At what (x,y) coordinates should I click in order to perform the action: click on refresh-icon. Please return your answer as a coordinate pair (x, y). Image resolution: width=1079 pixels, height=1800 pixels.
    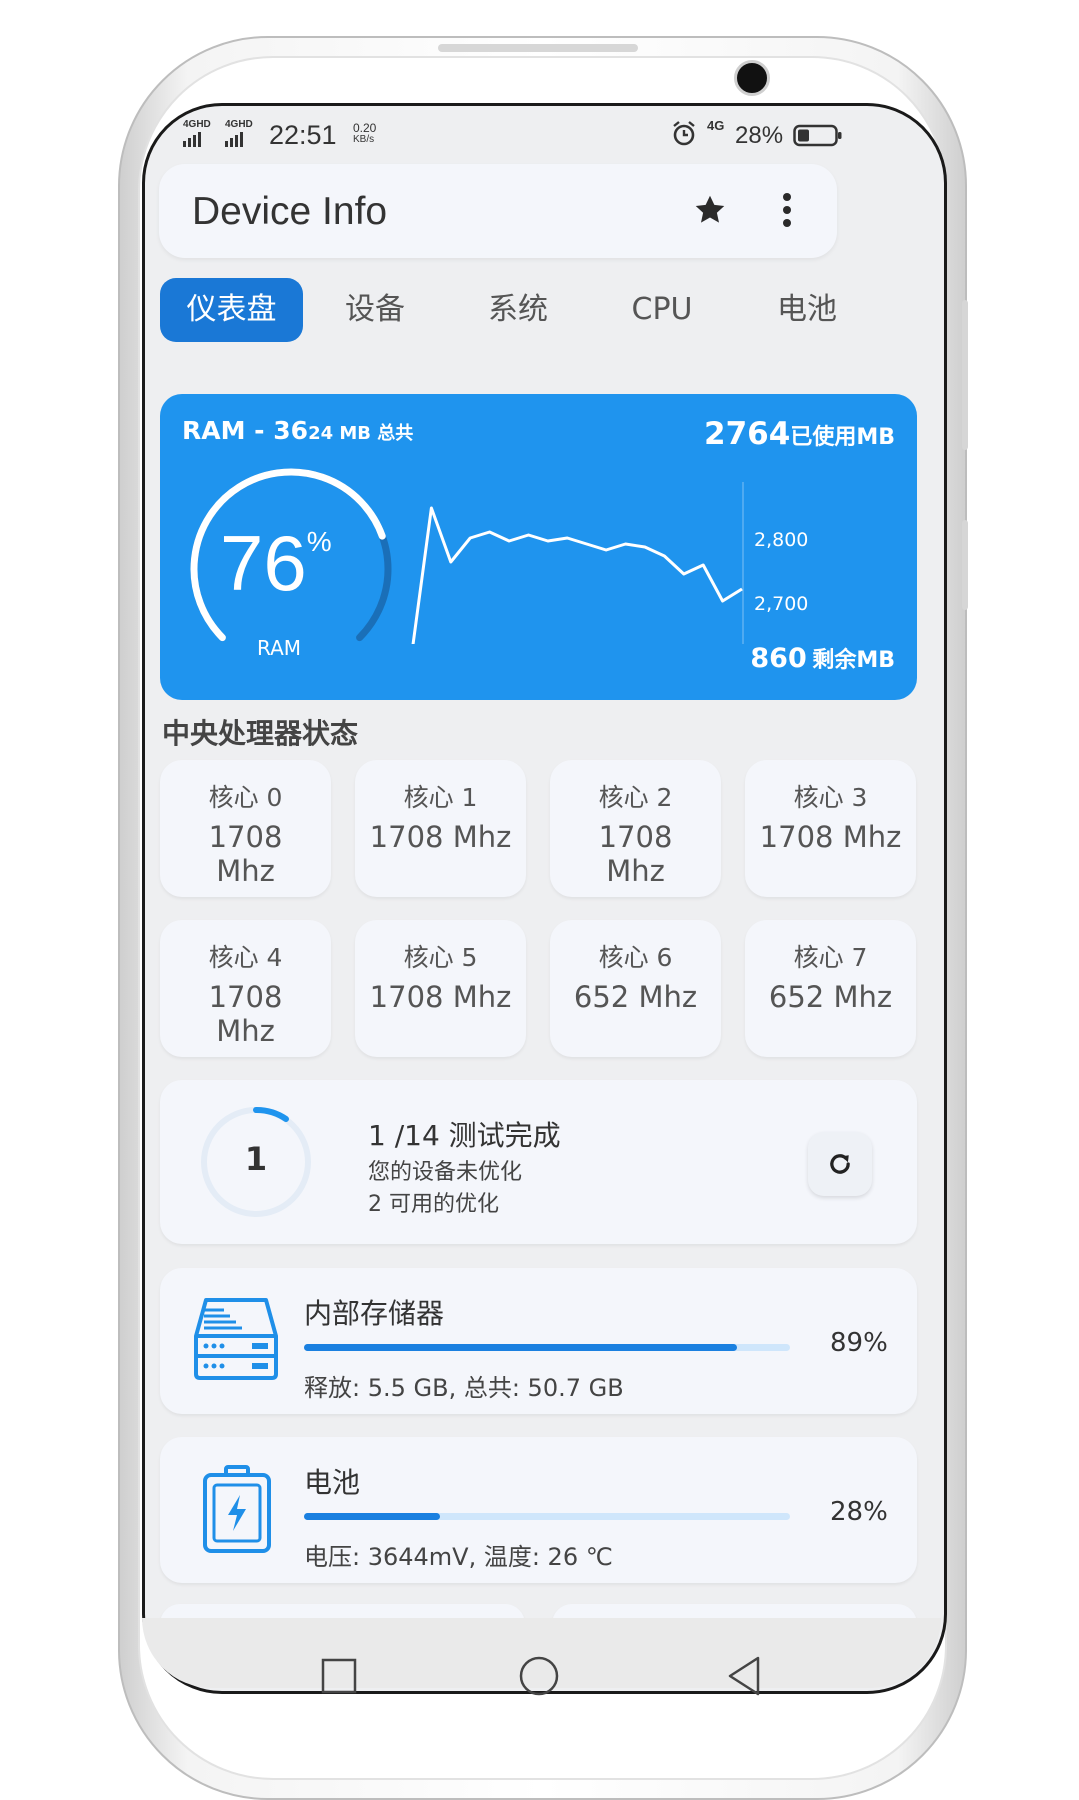
    Looking at the image, I should click on (840, 1164).